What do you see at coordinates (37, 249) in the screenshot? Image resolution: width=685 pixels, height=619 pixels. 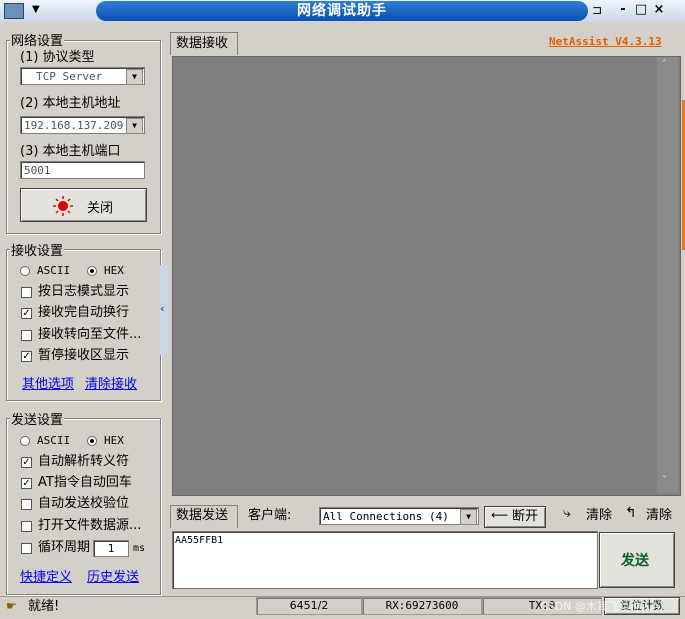 I see `receive-settings-label: 接收设置` at bounding box center [37, 249].